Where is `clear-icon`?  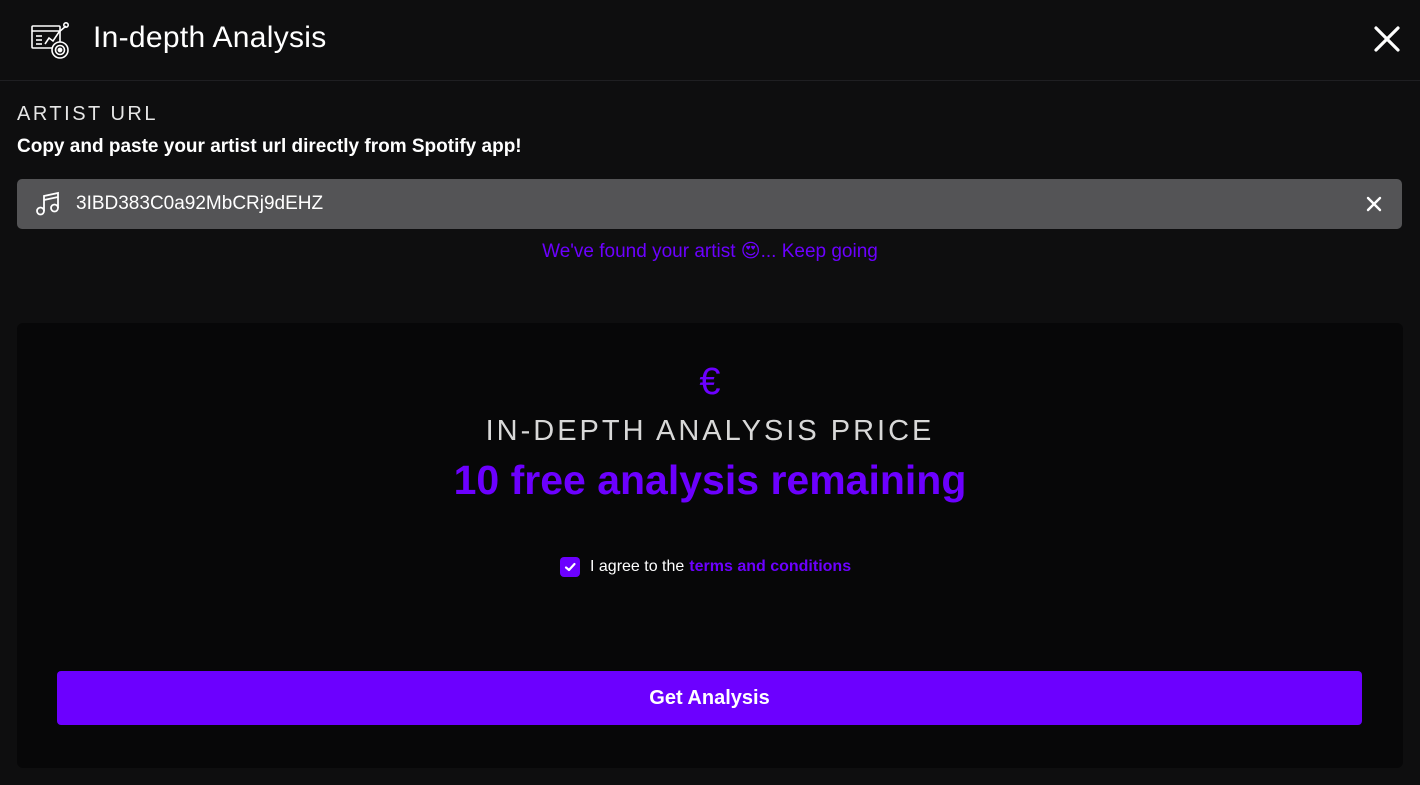
clear-icon is located at coordinates (1374, 204).